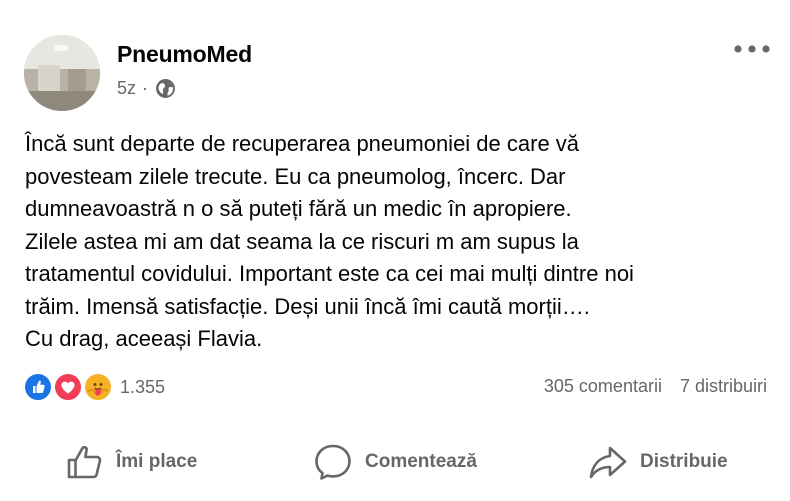 This screenshot has width=790, height=501. What do you see at coordinates (421, 461) in the screenshot?
I see `comment-button-label: Comentează` at bounding box center [421, 461].